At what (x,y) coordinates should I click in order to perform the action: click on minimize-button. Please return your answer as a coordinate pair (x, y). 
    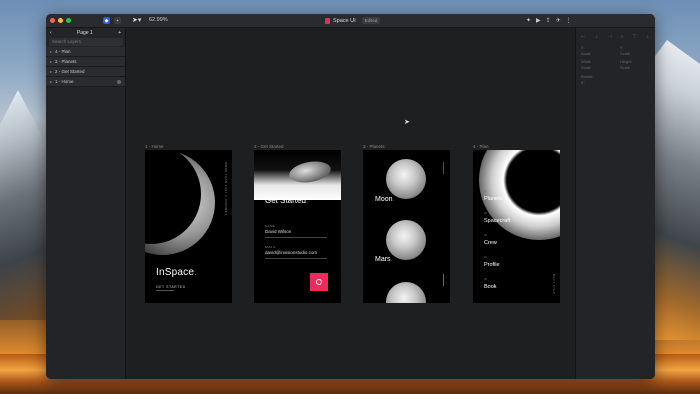
    Looking at the image, I should click on (60, 20).